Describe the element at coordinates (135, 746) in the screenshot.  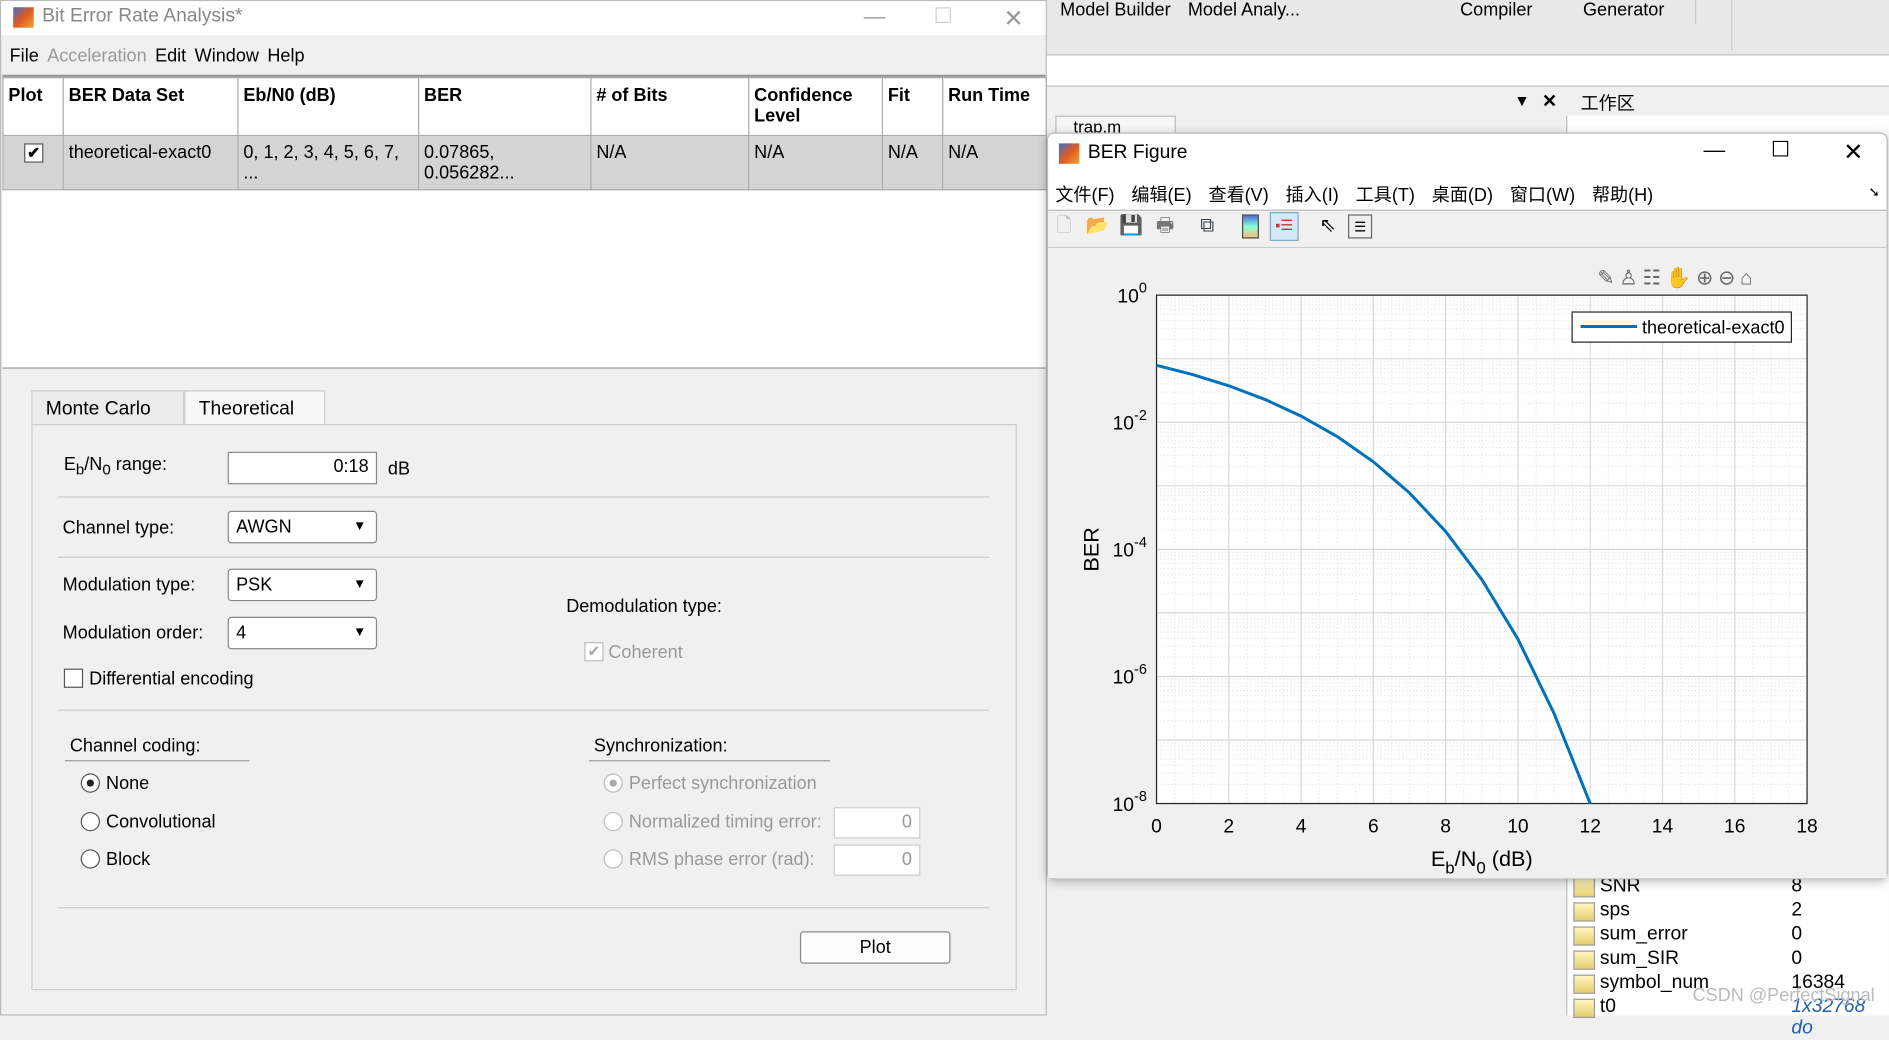
I see `channel-coding-label: Channel coding:` at that location.